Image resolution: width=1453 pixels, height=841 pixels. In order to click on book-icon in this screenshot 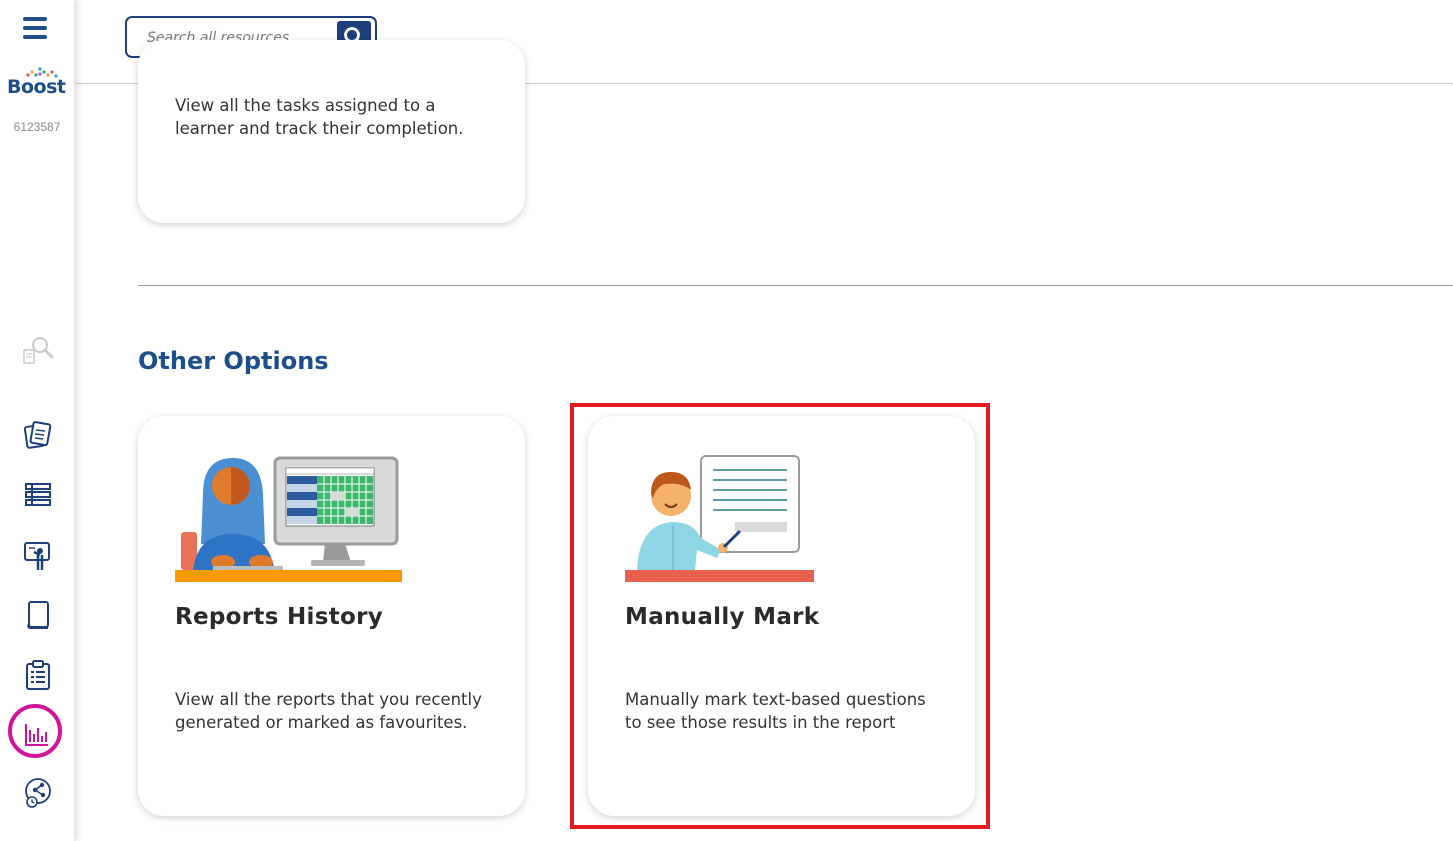, I will do `click(38, 615)`.